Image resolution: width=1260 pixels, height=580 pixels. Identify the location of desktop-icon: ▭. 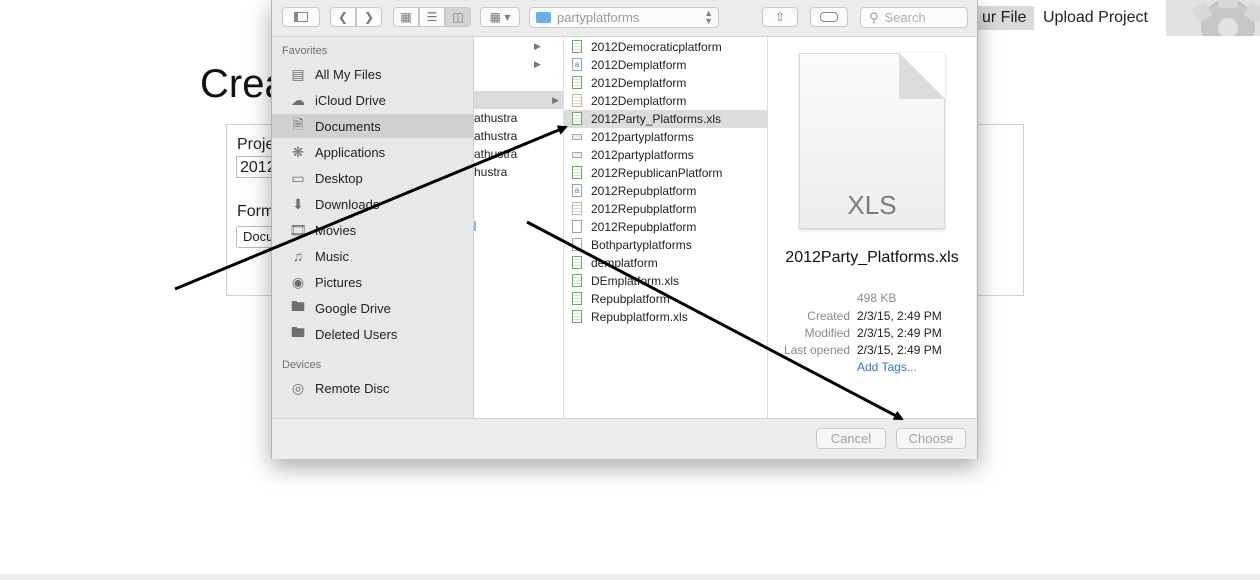
(298, 177).